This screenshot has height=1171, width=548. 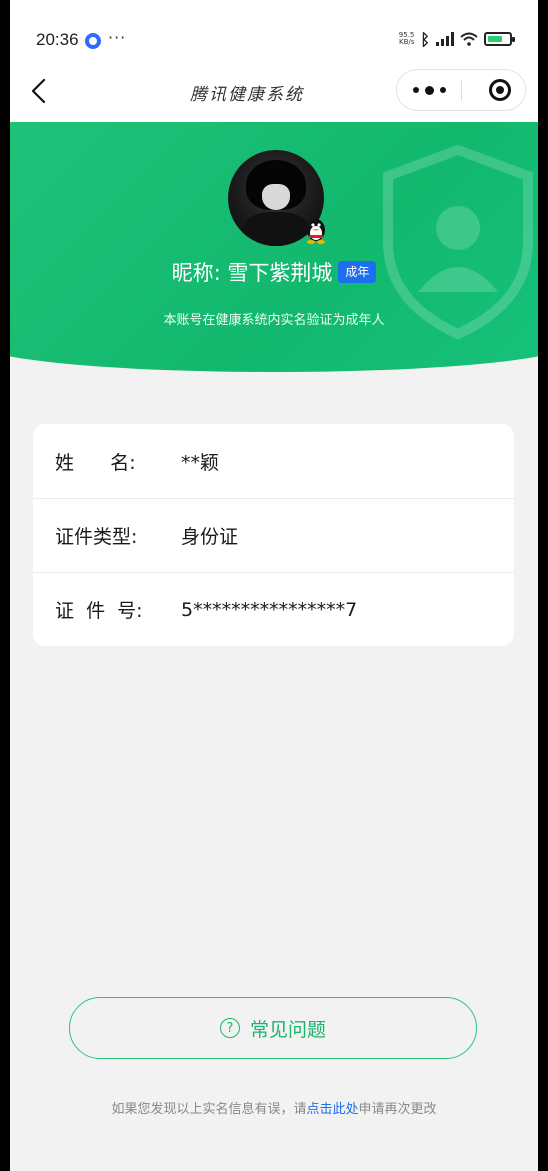 What do you see at coordinates (99, 611) in the screenshot?
I see `row-label: 证 件 号:` at bounding box center [99, 611].